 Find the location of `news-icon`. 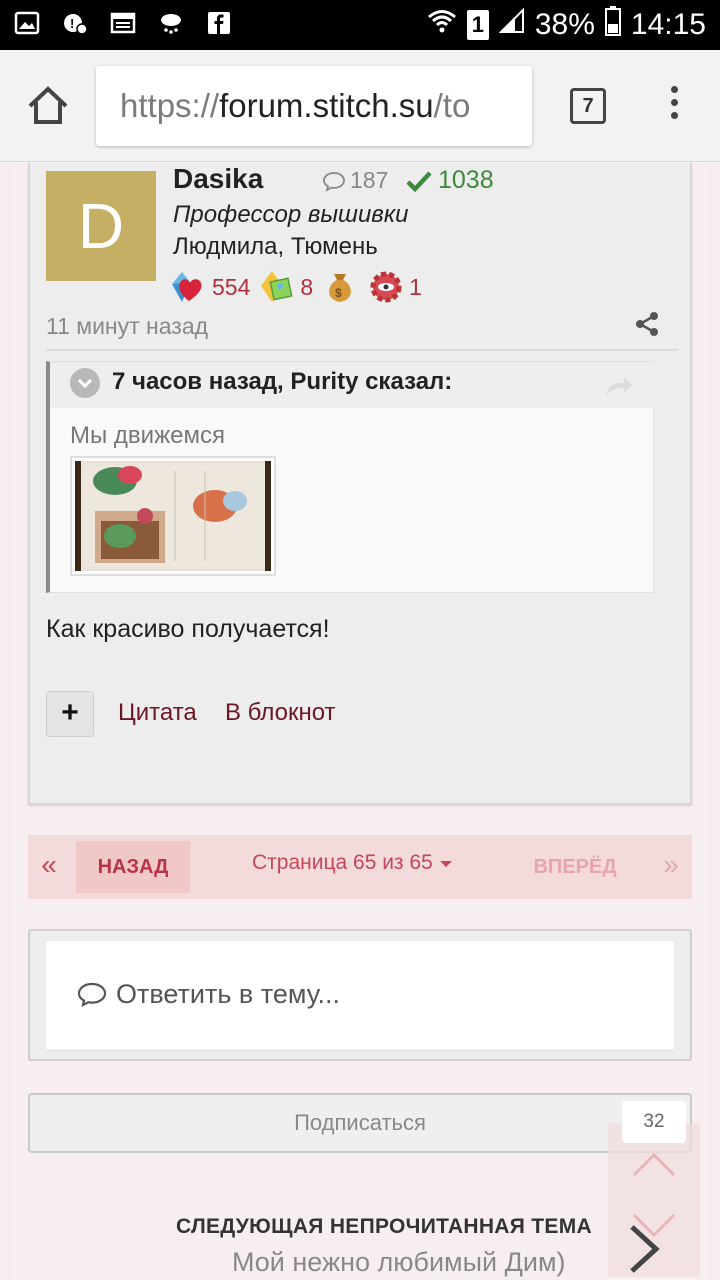

news-icon is located at coordinates (123, 23).